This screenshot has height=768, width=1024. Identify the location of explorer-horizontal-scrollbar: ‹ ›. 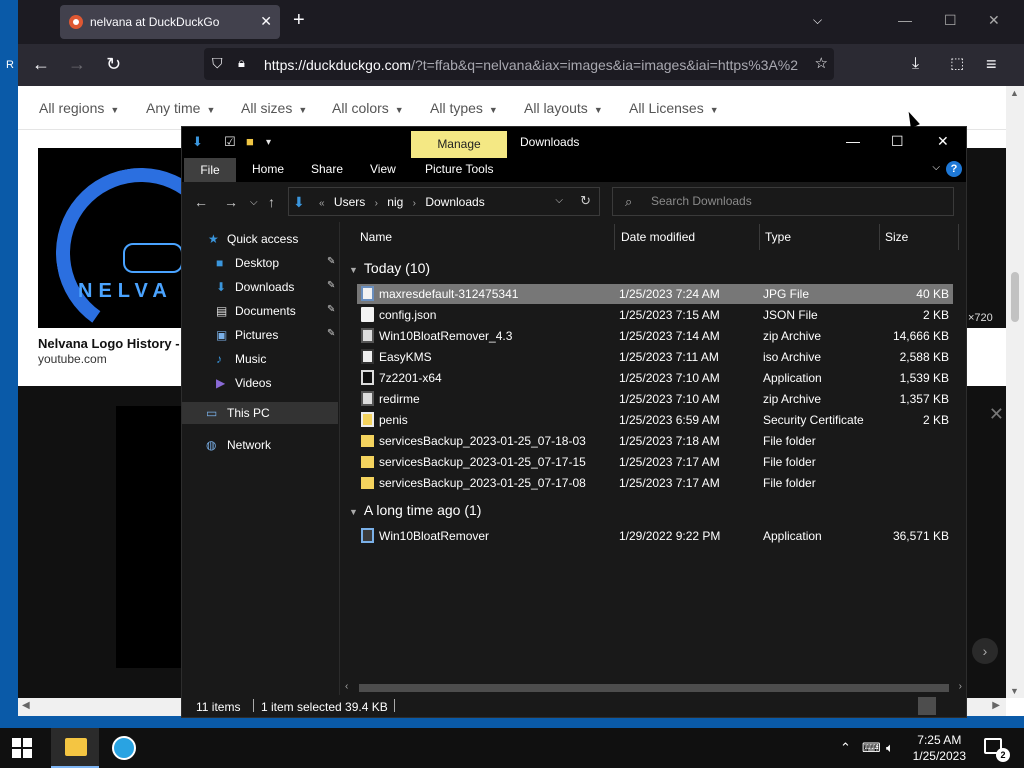
(653, 688).